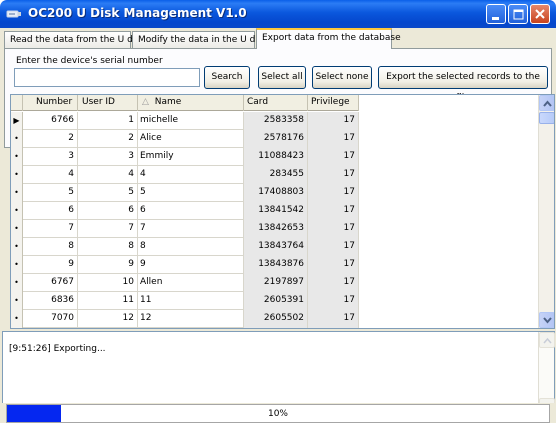 The width and height of the screenshot is (556, 423). I want to click on cell-user-id: 10, so click(108, 283).